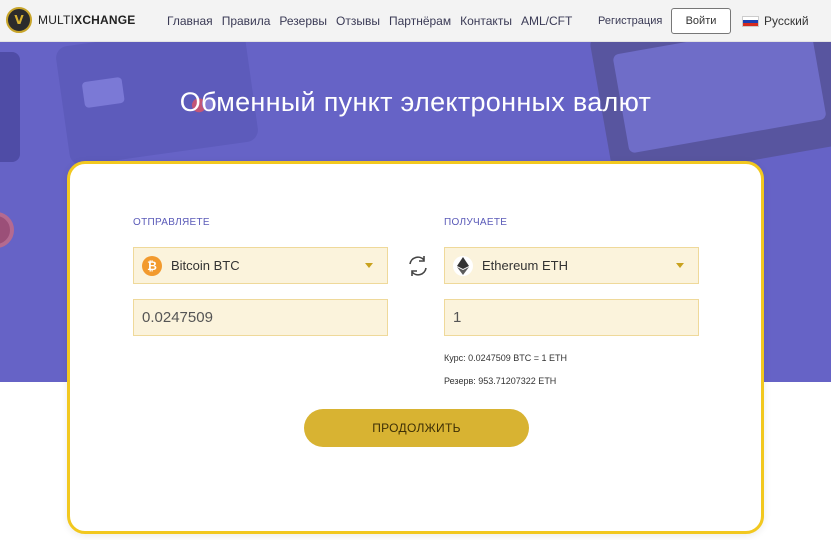 The image size is (831, 540). Describe the element at coordinates (260, 265) in the screenshot. I see `send-currency-select: ₿ Bitcoin BTC` at that location.